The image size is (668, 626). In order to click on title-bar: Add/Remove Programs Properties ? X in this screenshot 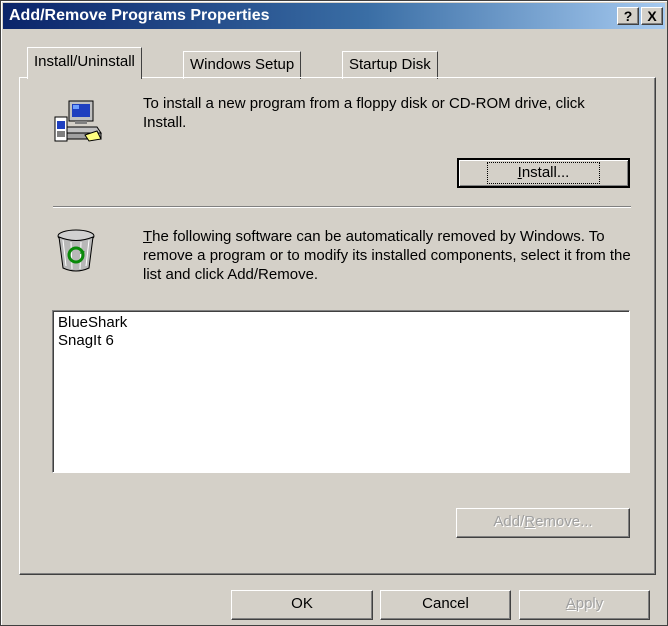, I will do `click(334, 16)`.